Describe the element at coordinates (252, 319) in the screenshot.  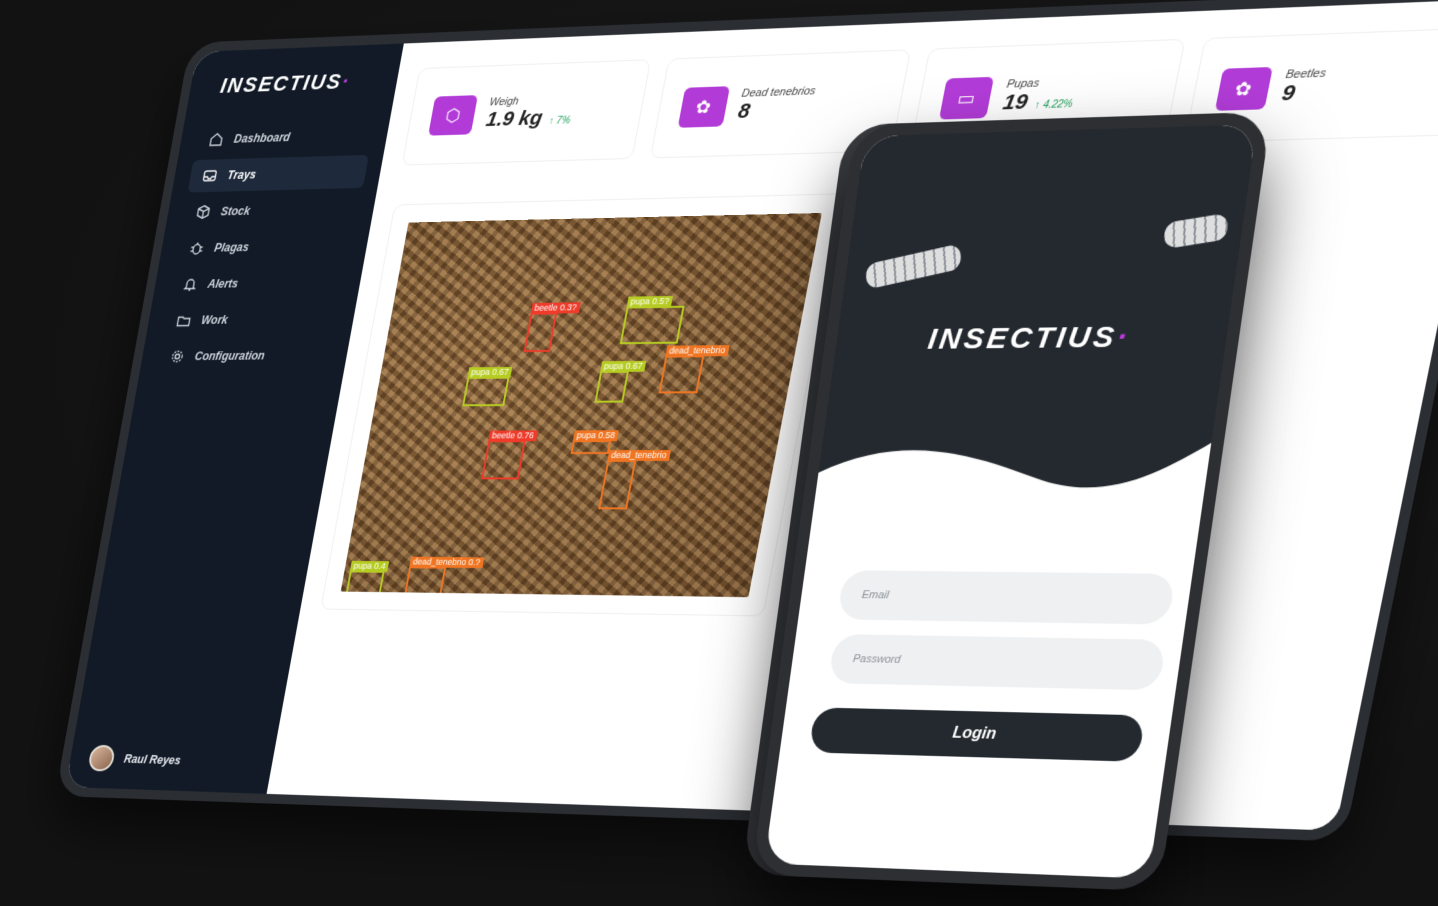
I see `sidebar-item-work: Work` at that location.